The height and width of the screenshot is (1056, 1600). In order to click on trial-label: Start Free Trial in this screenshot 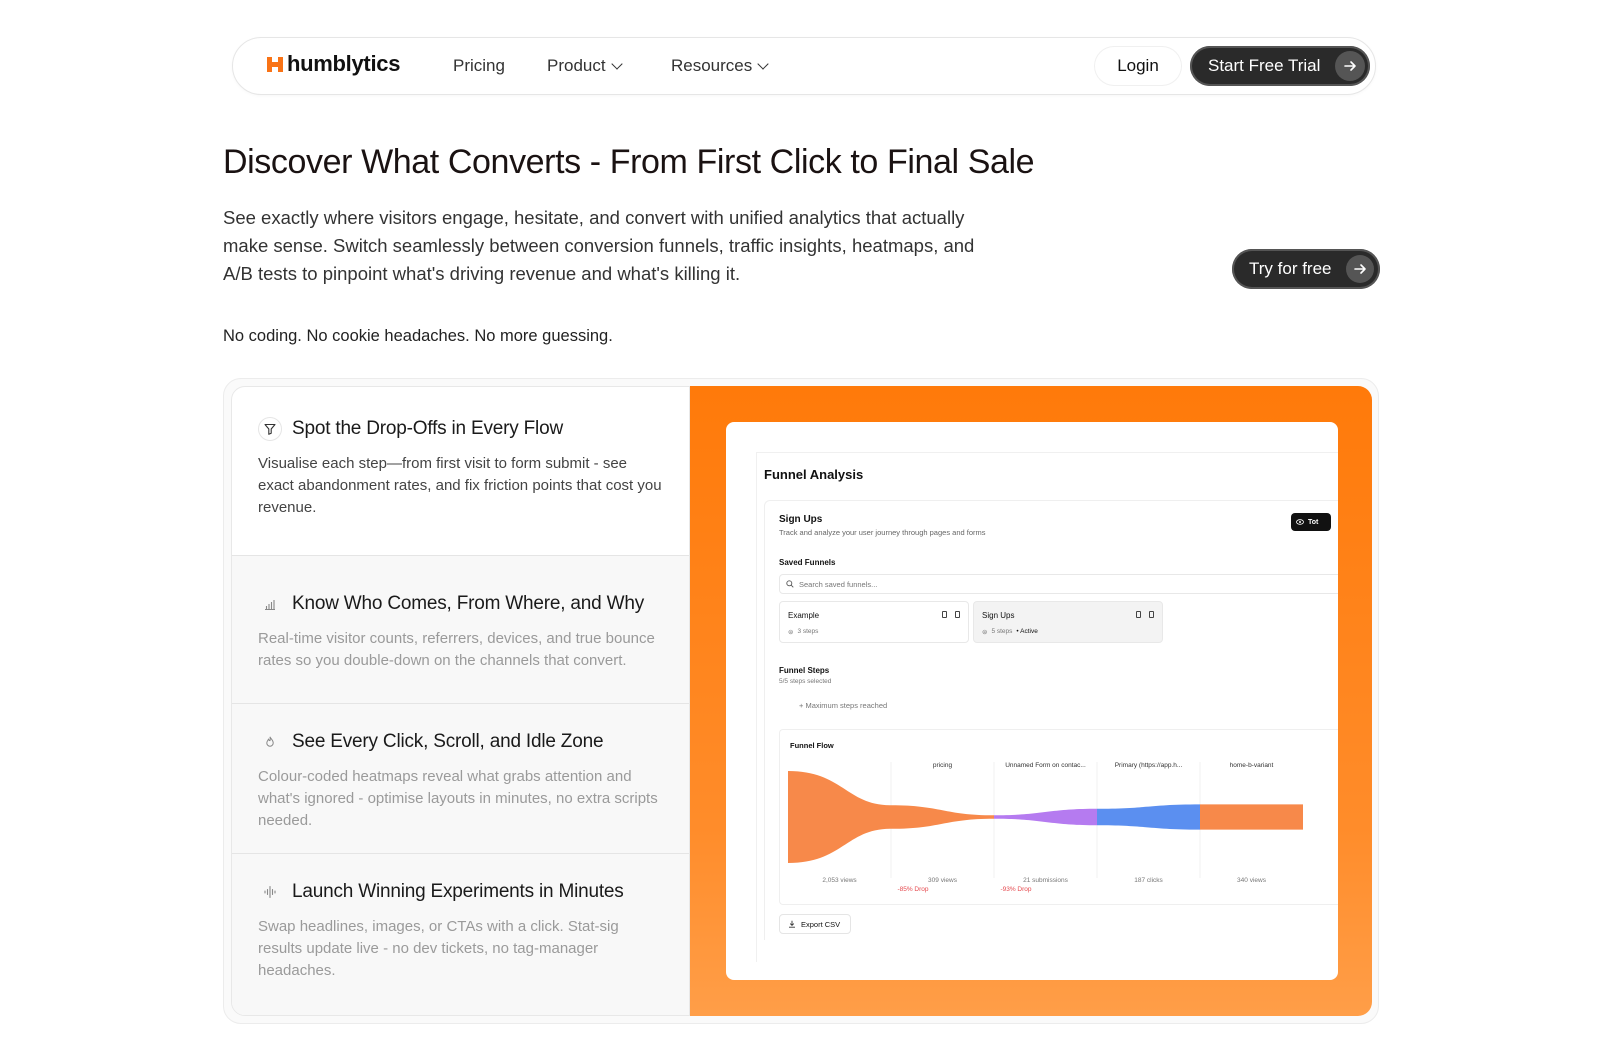, I will do `click(1264, 65)`.